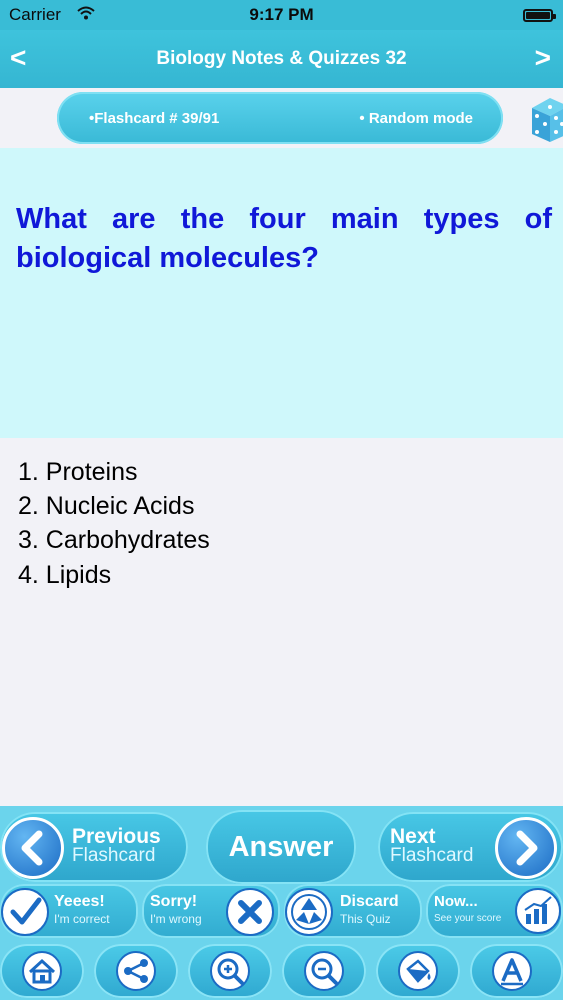  Describe the element at coordinates (82, 919) in the screenshot. I see `correct-sublabel: I'm correct` at that location.